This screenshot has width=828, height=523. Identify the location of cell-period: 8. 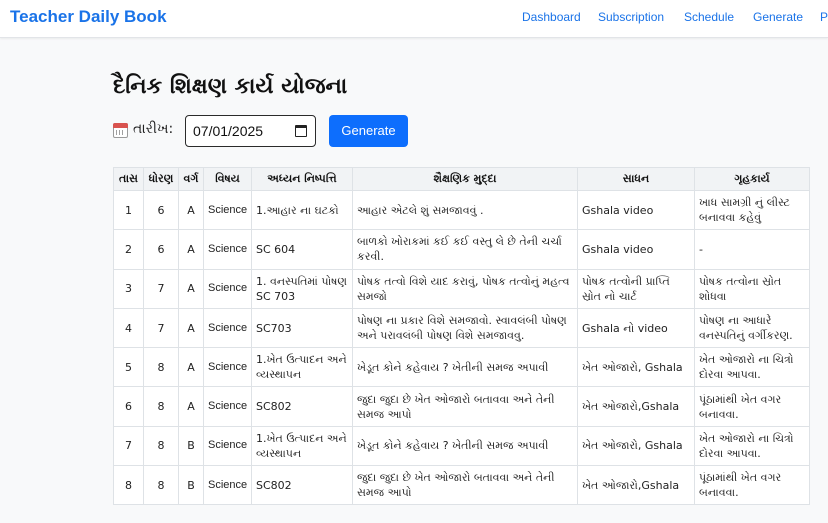
(128, 485).